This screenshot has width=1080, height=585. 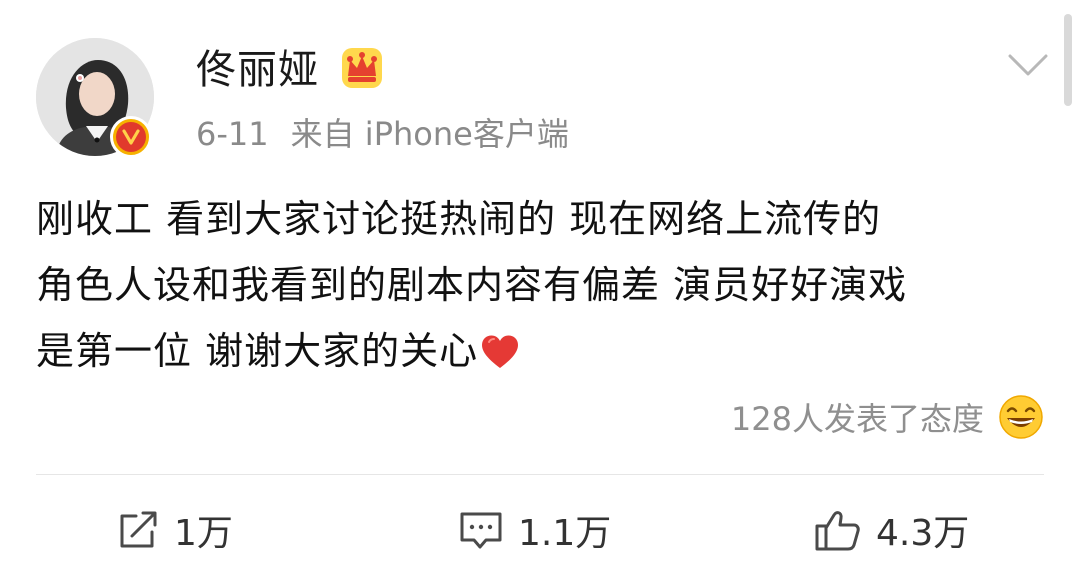 I want to click on post-date: 6-11, so click(x=232, y=134).